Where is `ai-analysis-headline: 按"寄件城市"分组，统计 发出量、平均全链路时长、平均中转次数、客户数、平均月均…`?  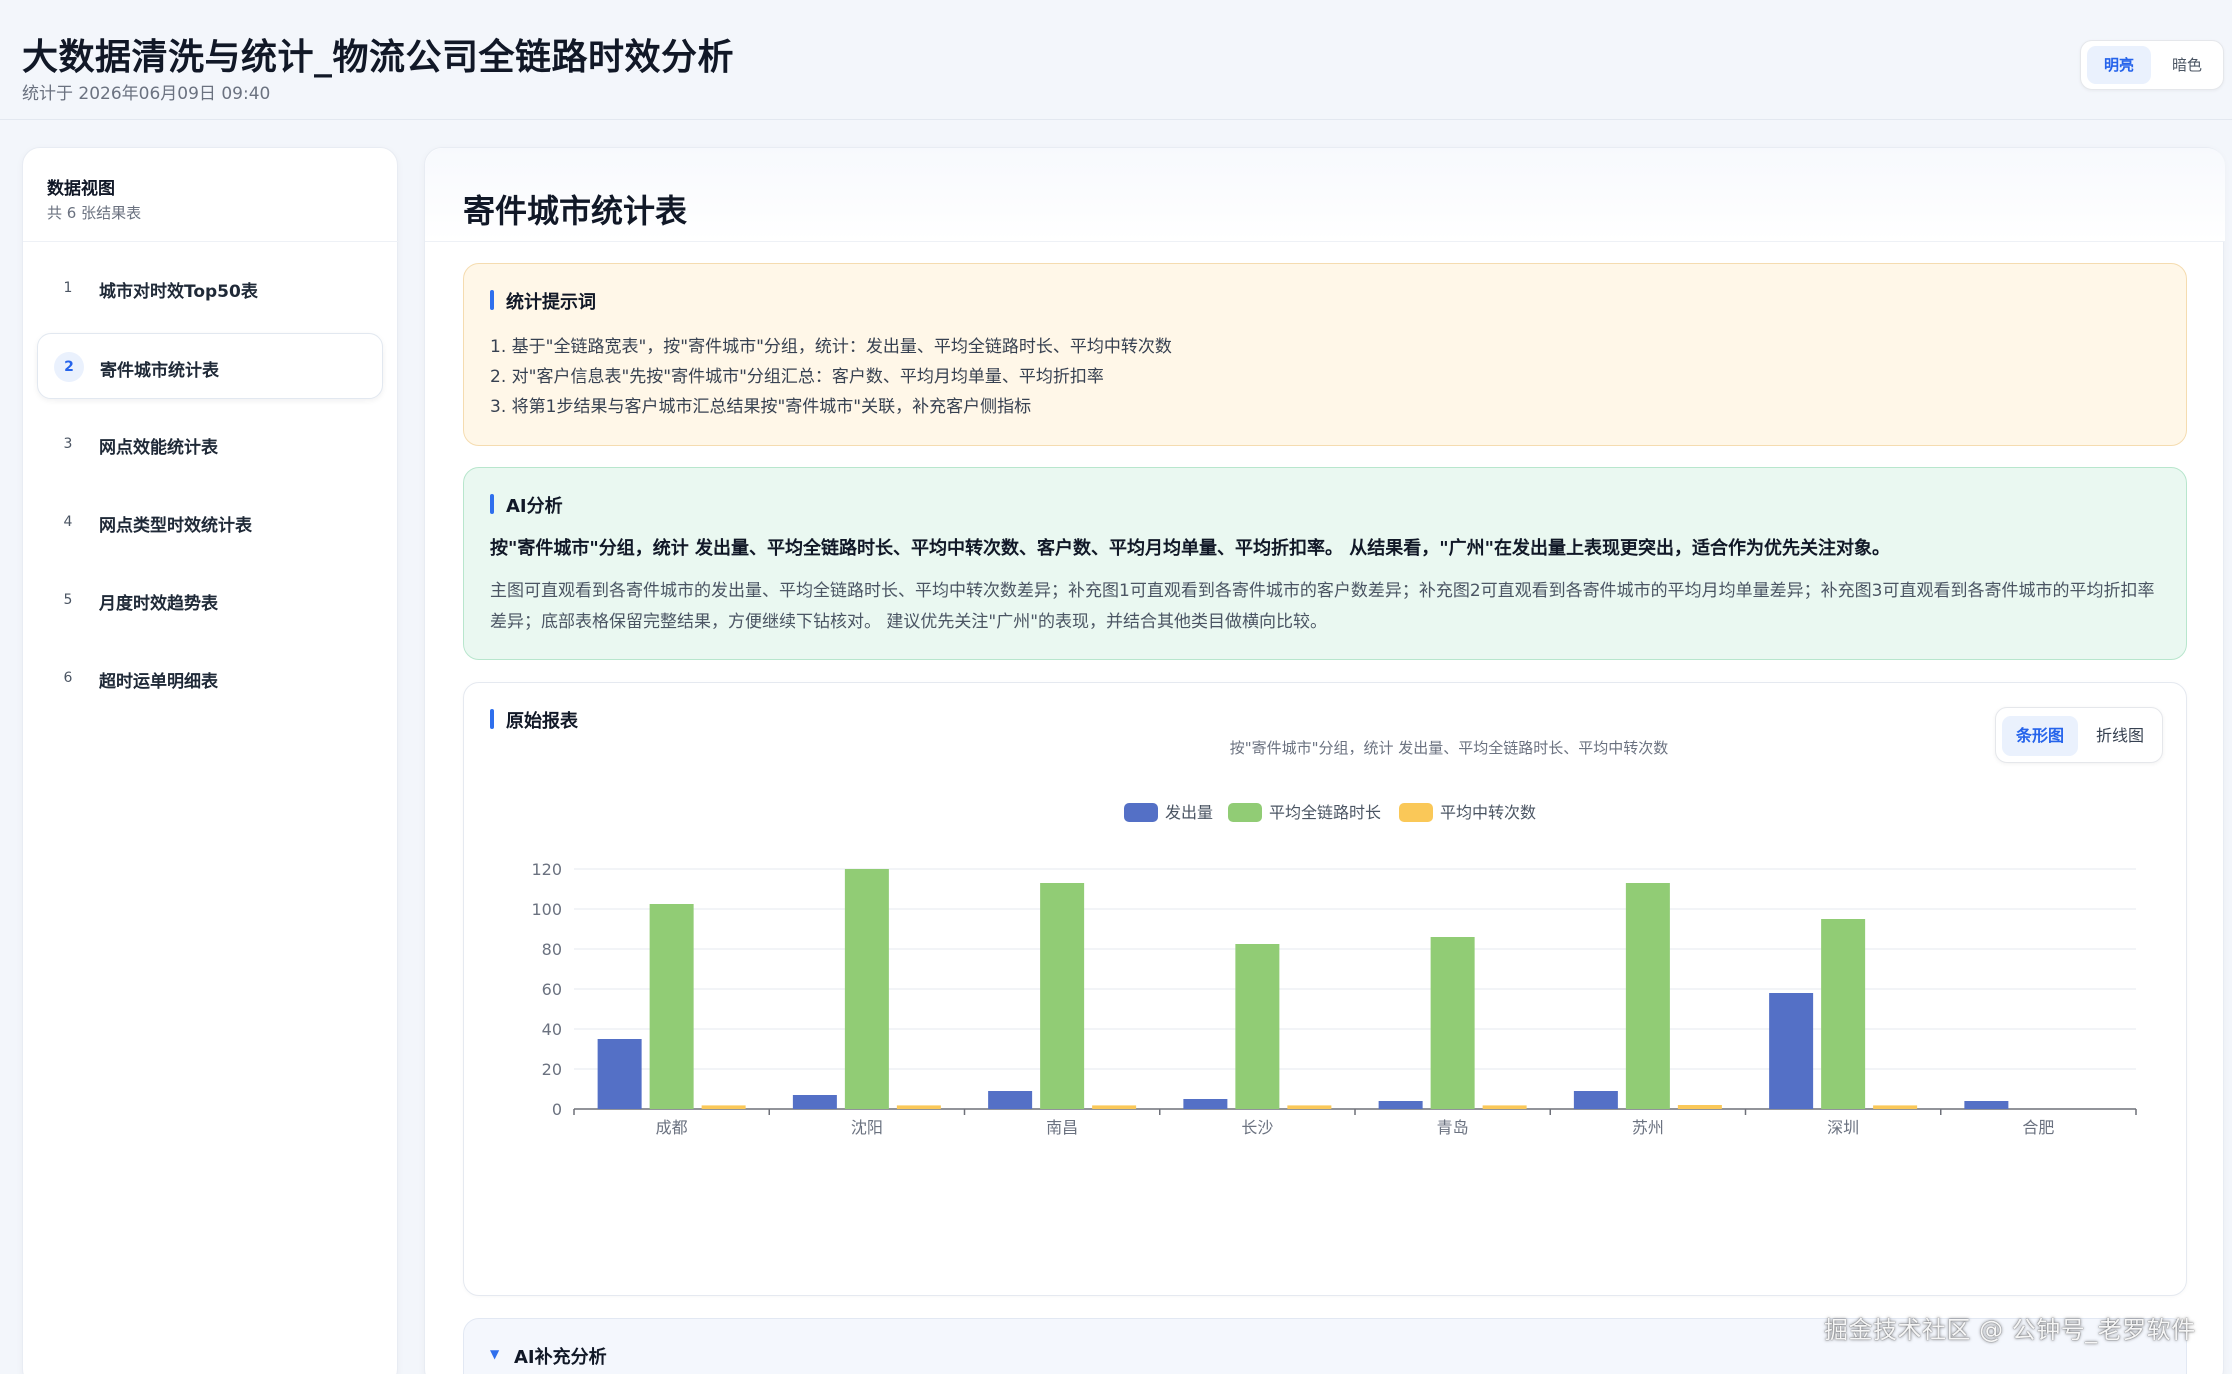
ai-analysis-headline: 按"寄件城市"分组，统计 发出量、平均全链路时长、平均中转次数、客户数、平均月均… is located at coordinates (1190, 548).